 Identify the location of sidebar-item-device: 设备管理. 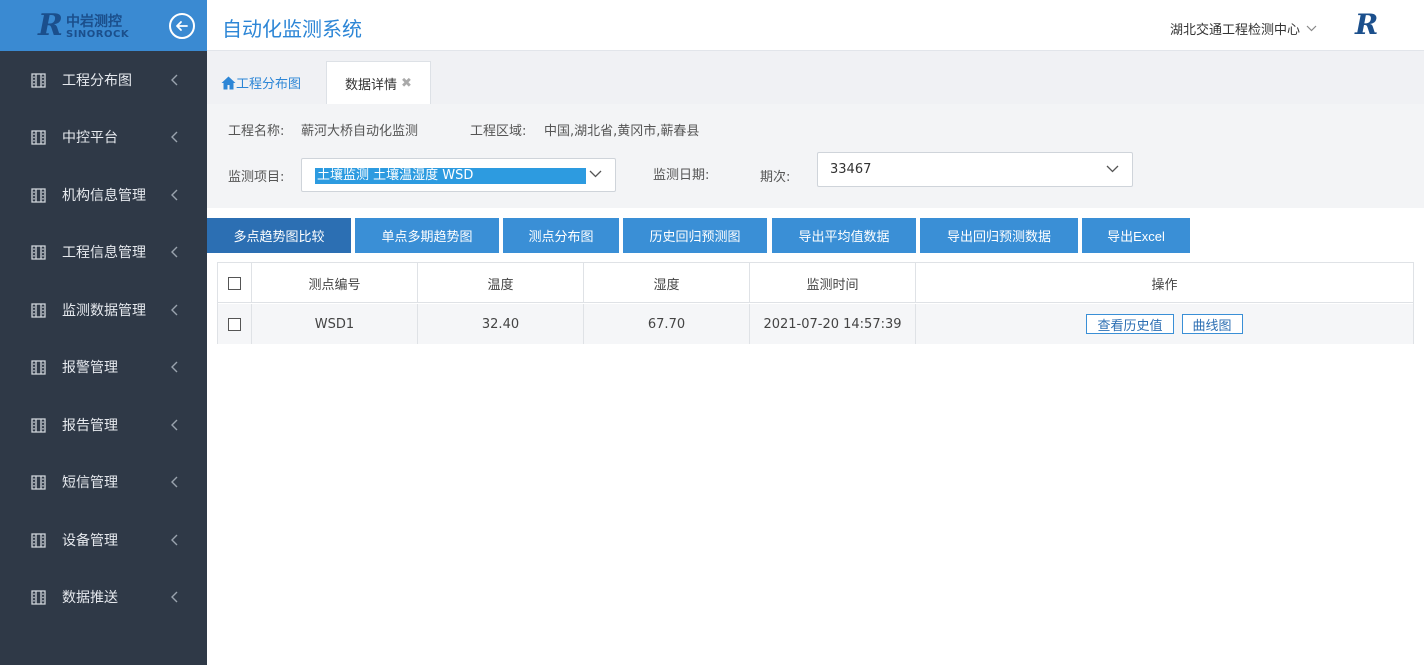
(103, 540).